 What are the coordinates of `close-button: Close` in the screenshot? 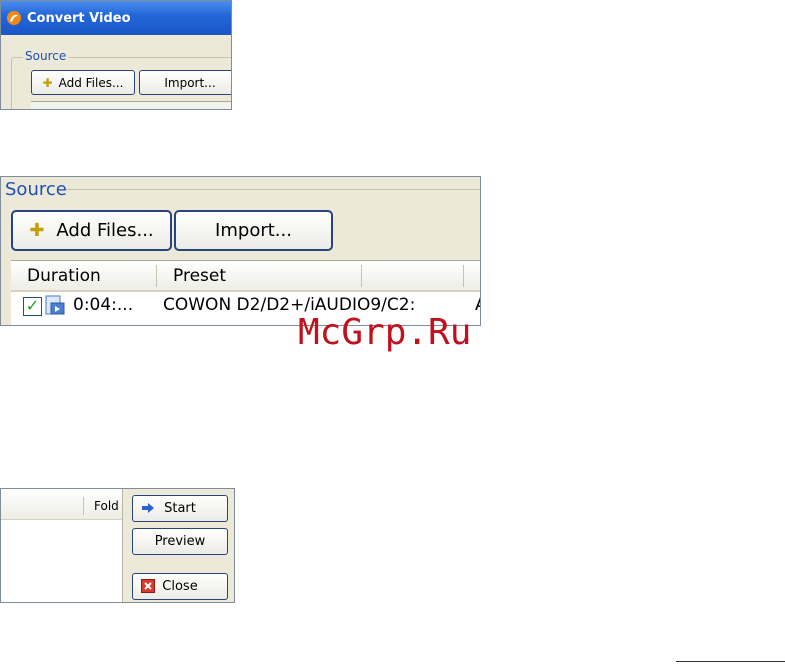 It's located at (180, 586).